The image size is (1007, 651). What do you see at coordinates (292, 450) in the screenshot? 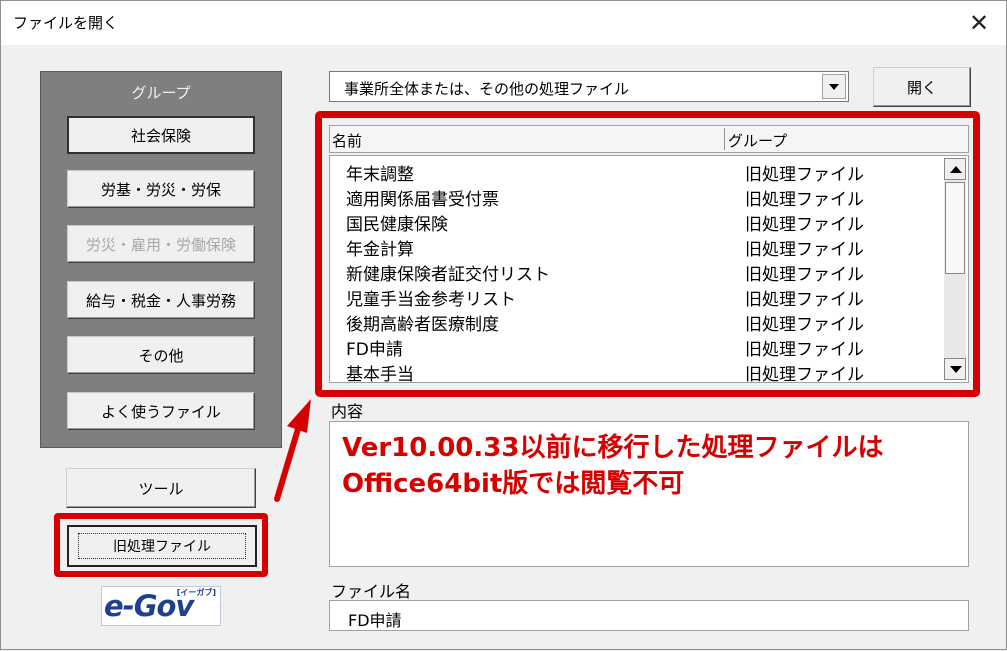
I see `red-arrow-annotation` at bounding box center [292, 450].